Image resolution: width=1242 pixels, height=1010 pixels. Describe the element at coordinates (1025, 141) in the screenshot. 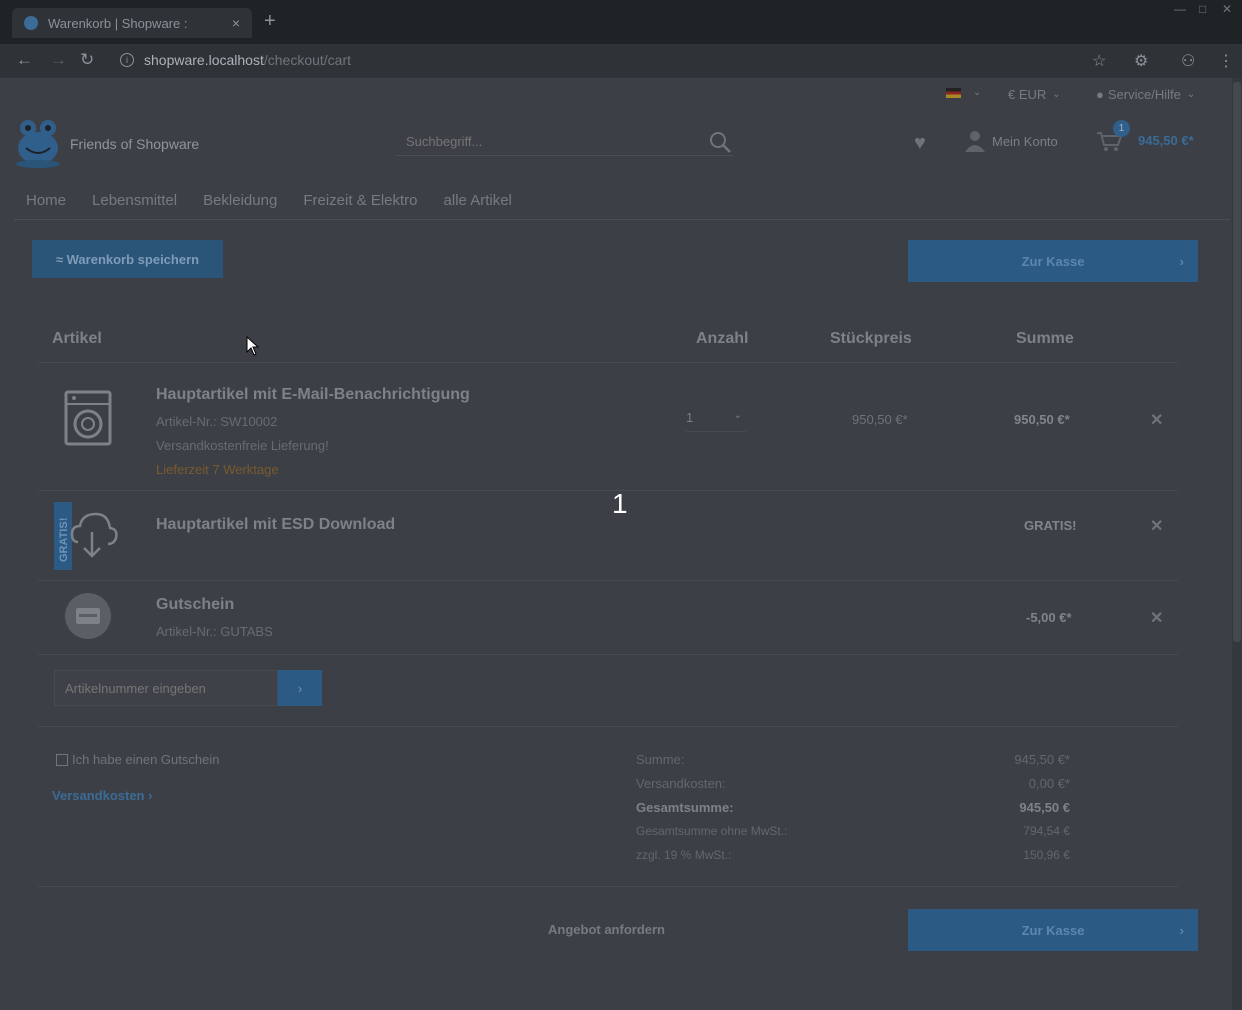

I see `account-label: Mein Konto` at that location.